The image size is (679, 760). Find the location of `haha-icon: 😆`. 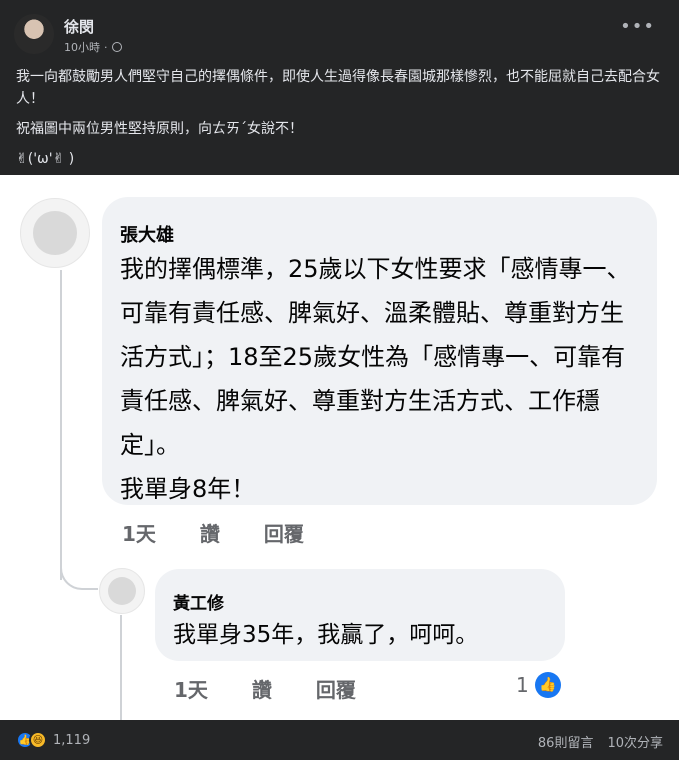

haha-icon: 😆 is located at coordinates (38, 740).